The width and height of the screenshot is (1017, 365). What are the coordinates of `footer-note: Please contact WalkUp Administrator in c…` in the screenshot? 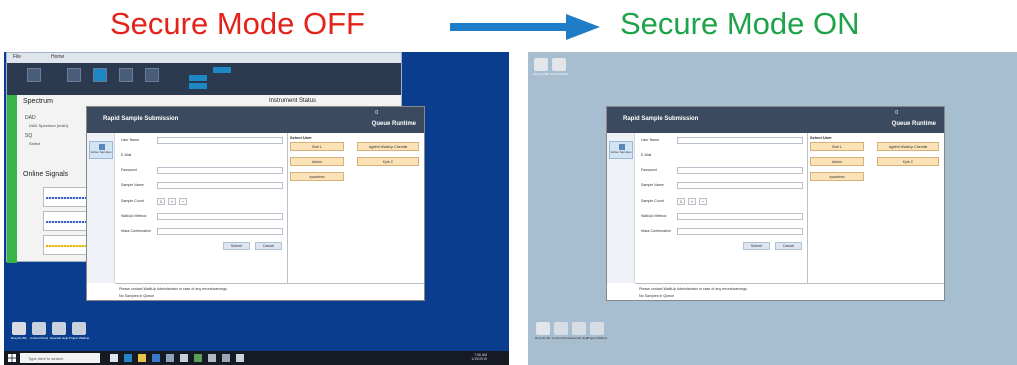 It's located at (693, 289).